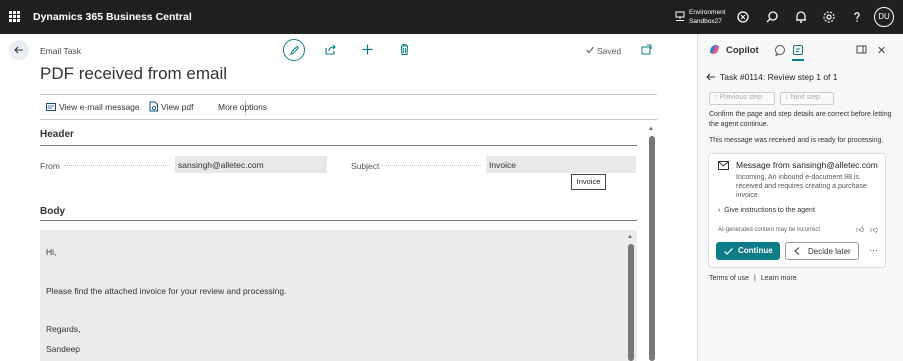 The width and height of the screenshot is (903, 361). I want to click on active-tab-indicator, so click(798, 60).